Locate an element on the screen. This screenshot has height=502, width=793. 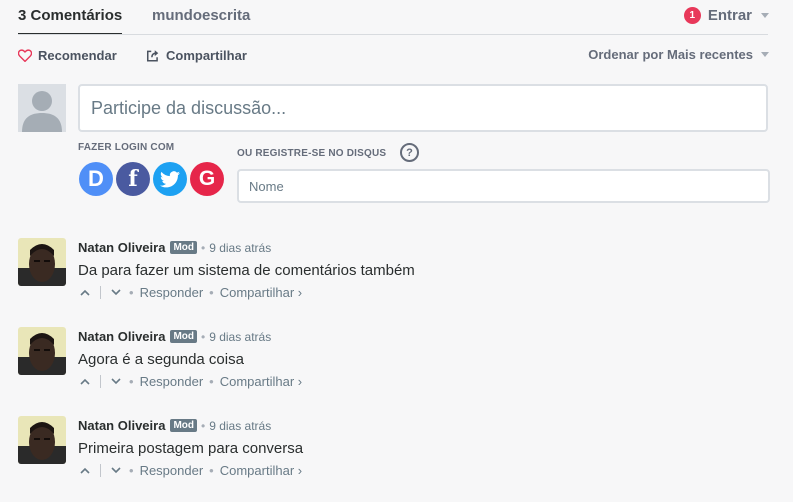
tab-comments: 3 Comentários is located at coordinates (70, 15).